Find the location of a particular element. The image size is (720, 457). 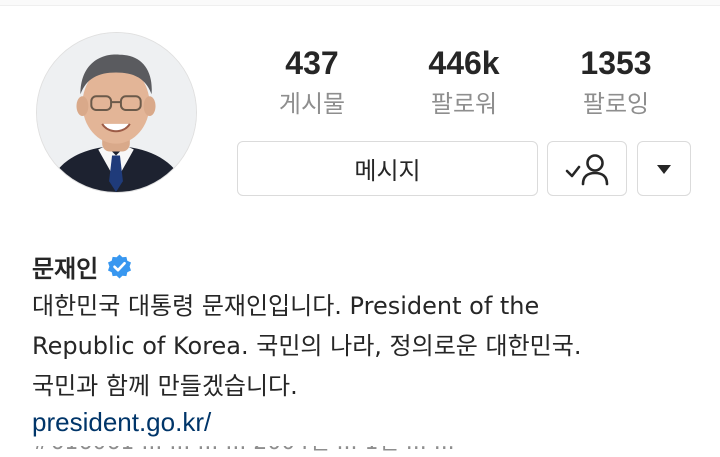

avatar is located at coordinates (116, 112).